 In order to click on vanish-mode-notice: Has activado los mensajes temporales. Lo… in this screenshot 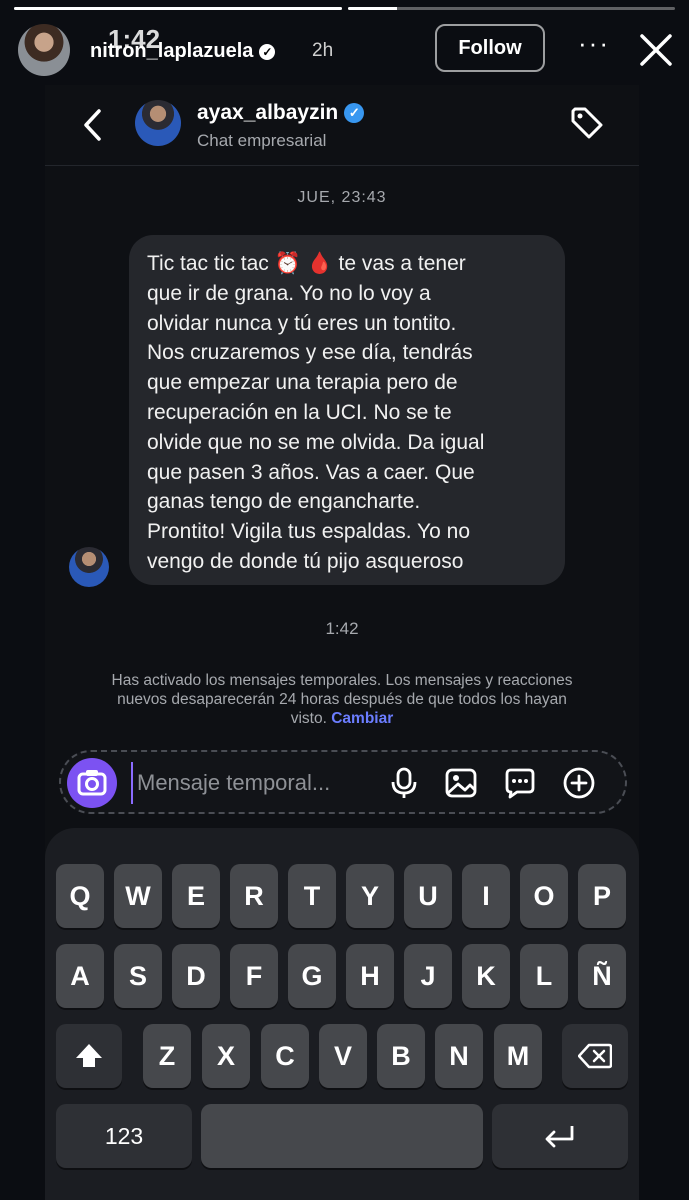, I will do `click(342, 699)`.